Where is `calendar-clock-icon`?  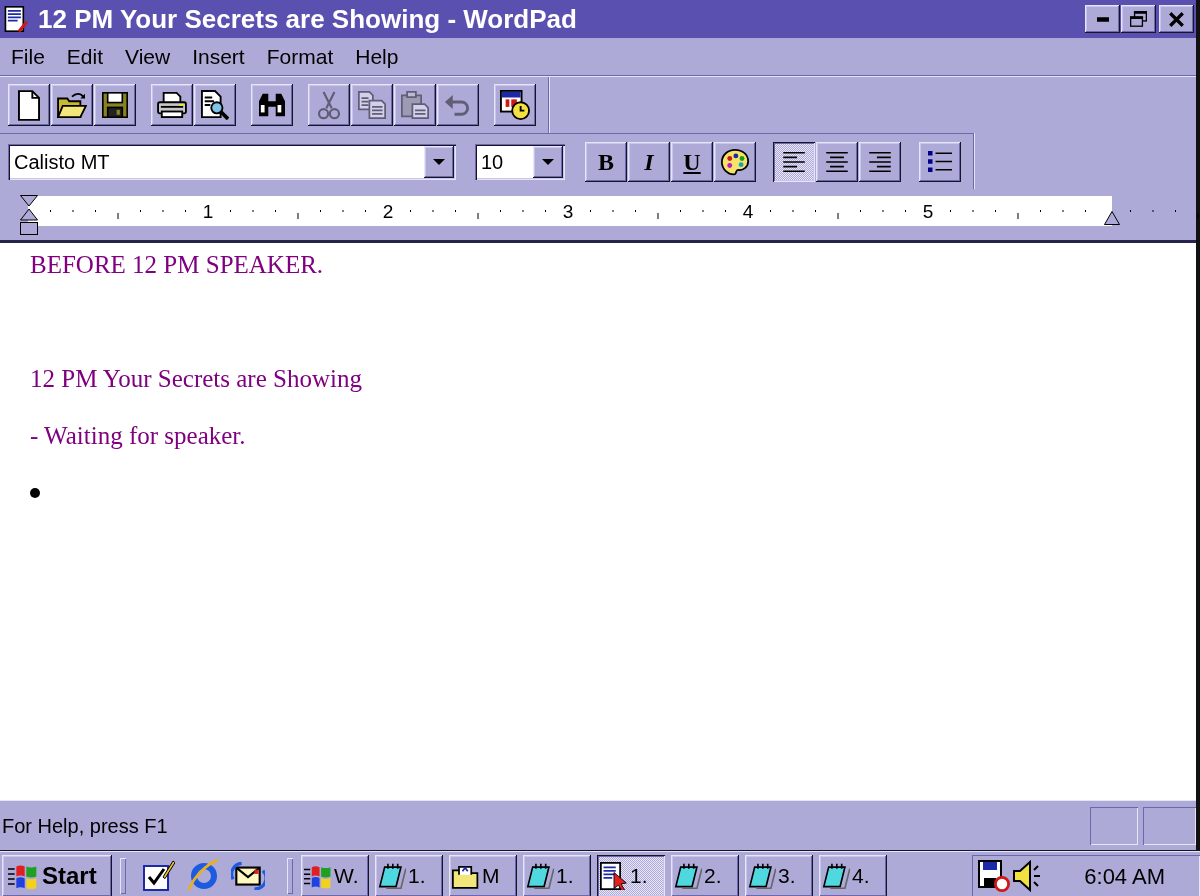
calendar-clock-icon is located at coordinates (515, 105).